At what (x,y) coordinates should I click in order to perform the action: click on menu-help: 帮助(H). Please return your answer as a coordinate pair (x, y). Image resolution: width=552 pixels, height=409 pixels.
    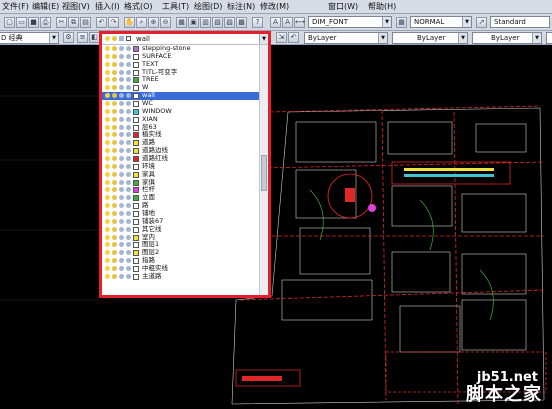
    Looking at the image, I should click on (382, 6).